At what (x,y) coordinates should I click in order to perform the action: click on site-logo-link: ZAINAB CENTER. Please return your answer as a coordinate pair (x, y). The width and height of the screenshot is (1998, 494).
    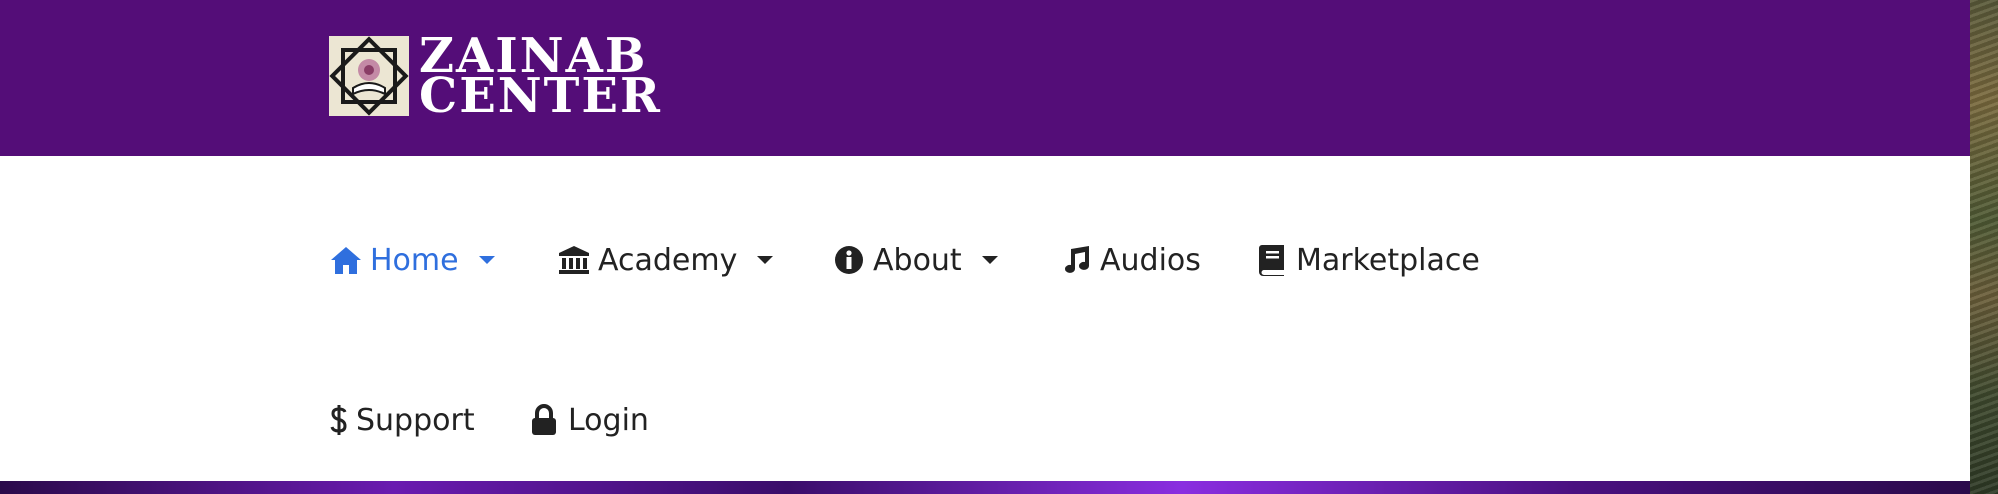
    Looking at the image, I should click on (495, 78).